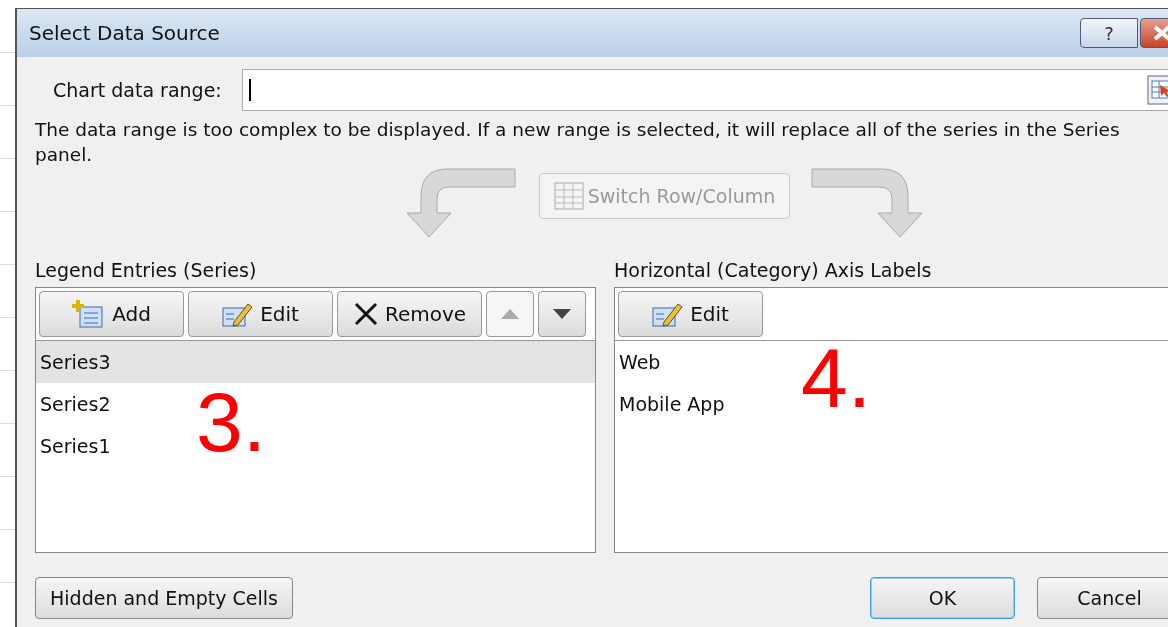  Describe the element at coordinates (510, 314) in the screenshot. I see `up-triangle-icon` at that location.